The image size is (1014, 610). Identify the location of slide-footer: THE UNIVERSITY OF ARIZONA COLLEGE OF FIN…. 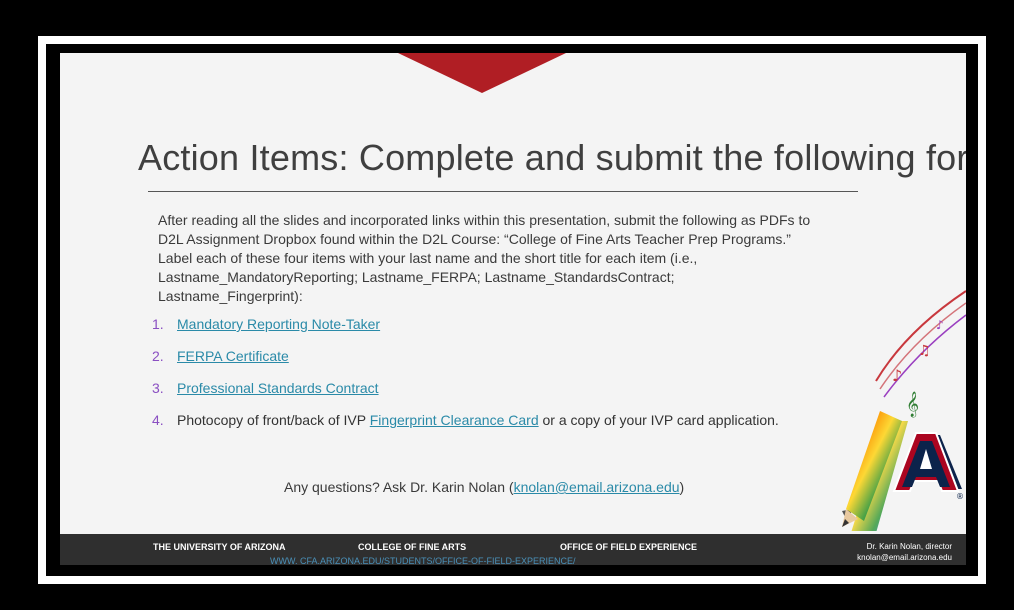
(513, 549).